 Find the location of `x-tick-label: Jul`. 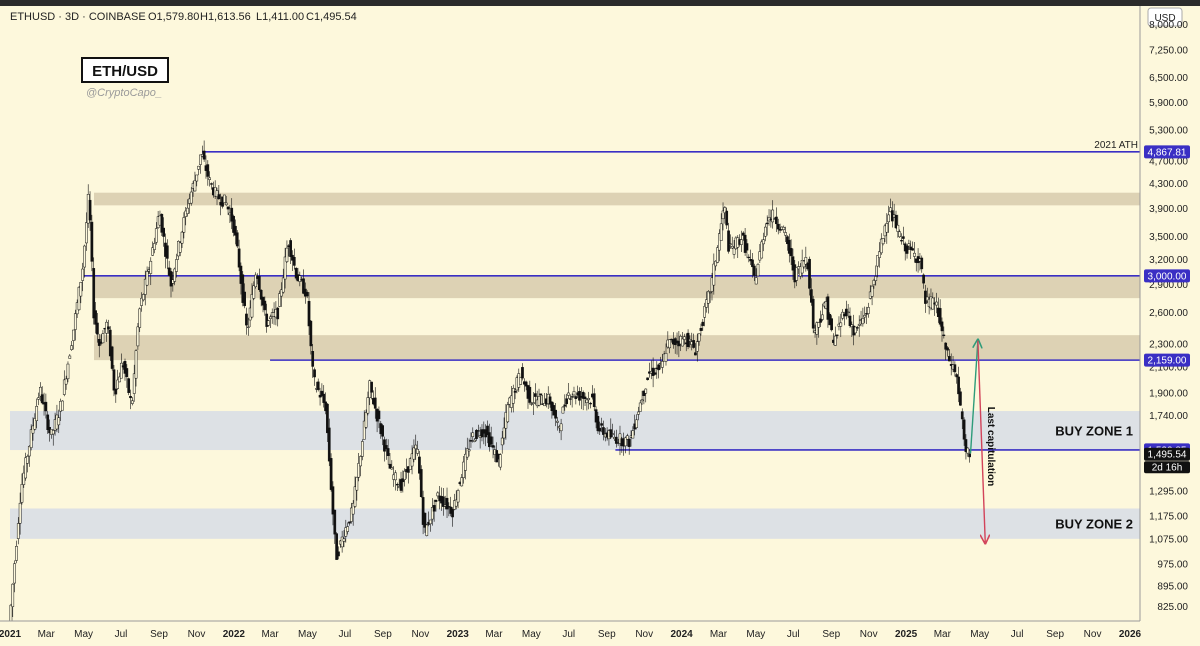

x-tick-label: Jul is located at coordinates (344, 634).